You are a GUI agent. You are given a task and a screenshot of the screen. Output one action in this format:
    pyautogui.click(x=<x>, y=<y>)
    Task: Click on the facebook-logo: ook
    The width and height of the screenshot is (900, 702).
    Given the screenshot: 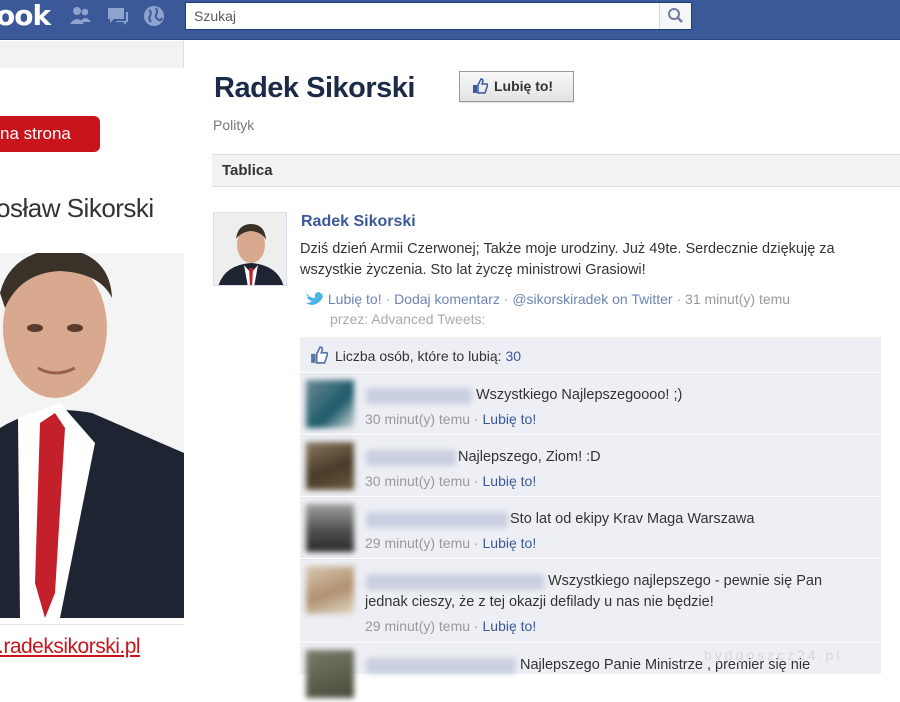 What is the action you would take?
    pyautogui.click(x=25, y=16)
    